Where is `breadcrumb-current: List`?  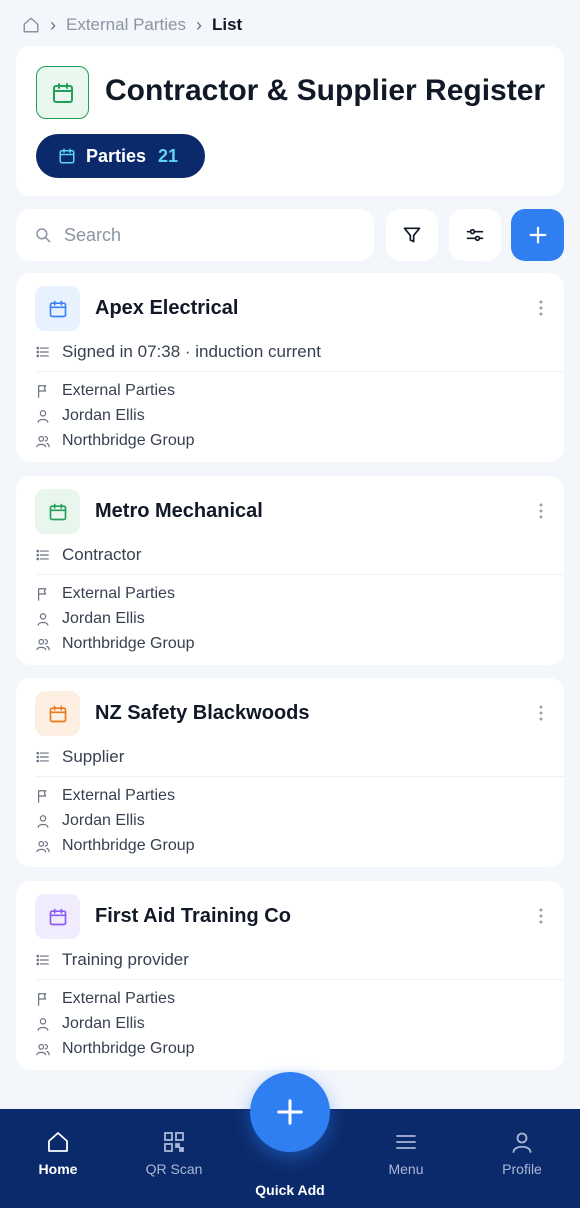 breadcrumb-current: List is located at coordinates (227, 24).